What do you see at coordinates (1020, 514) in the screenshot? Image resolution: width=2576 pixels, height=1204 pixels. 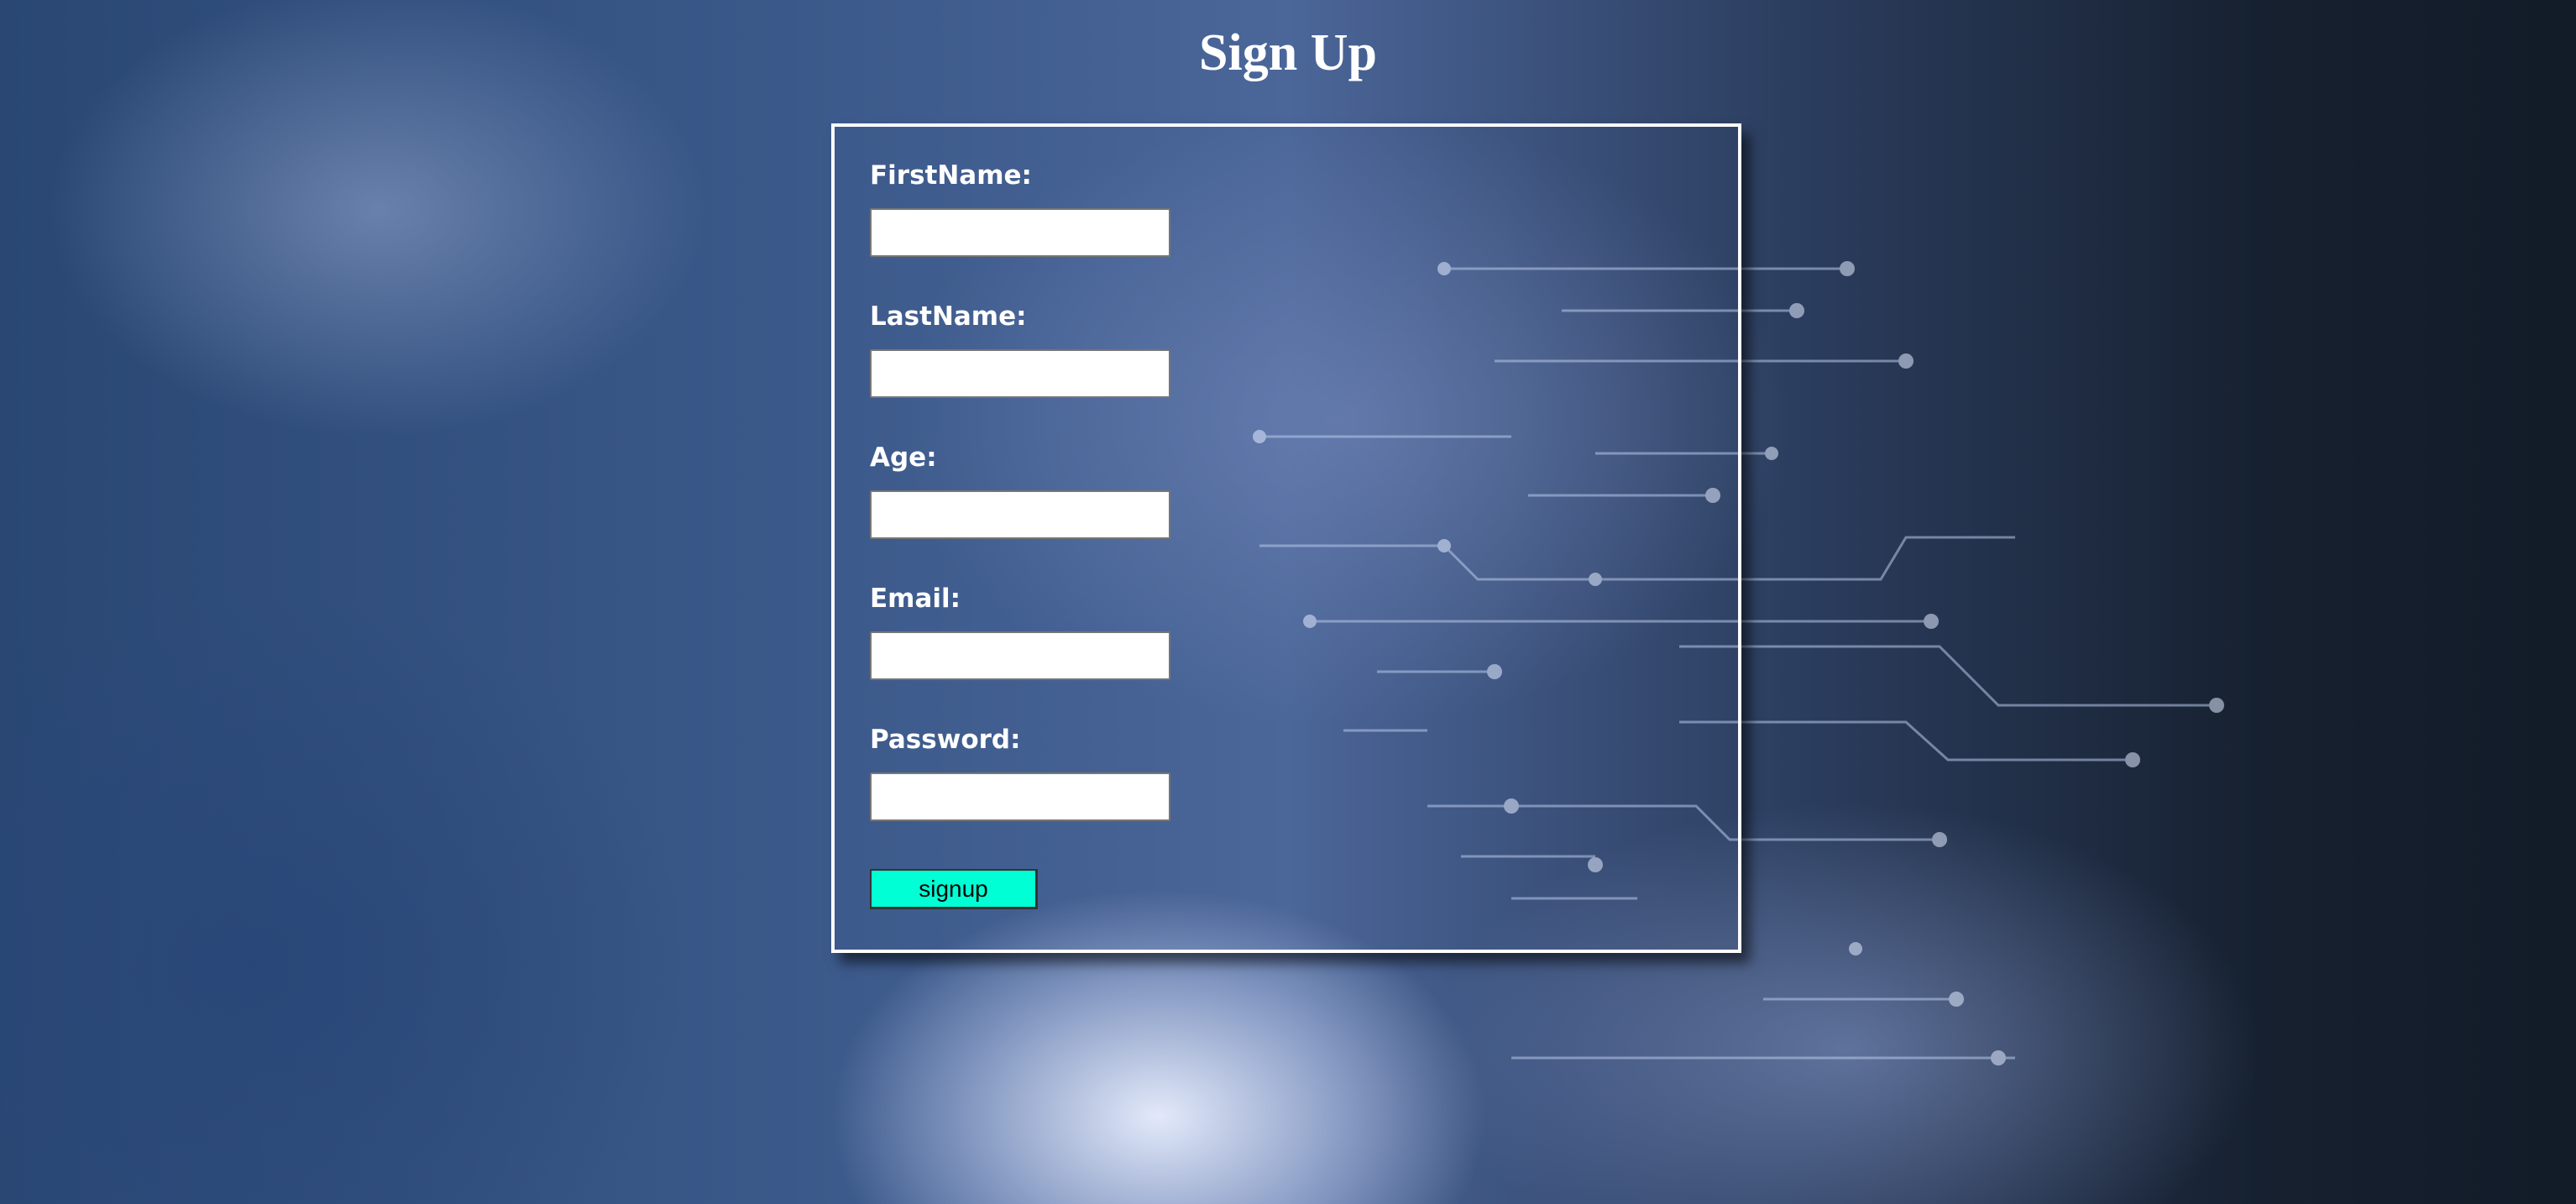 I see `age-input` at bounding box center [1020, 514].